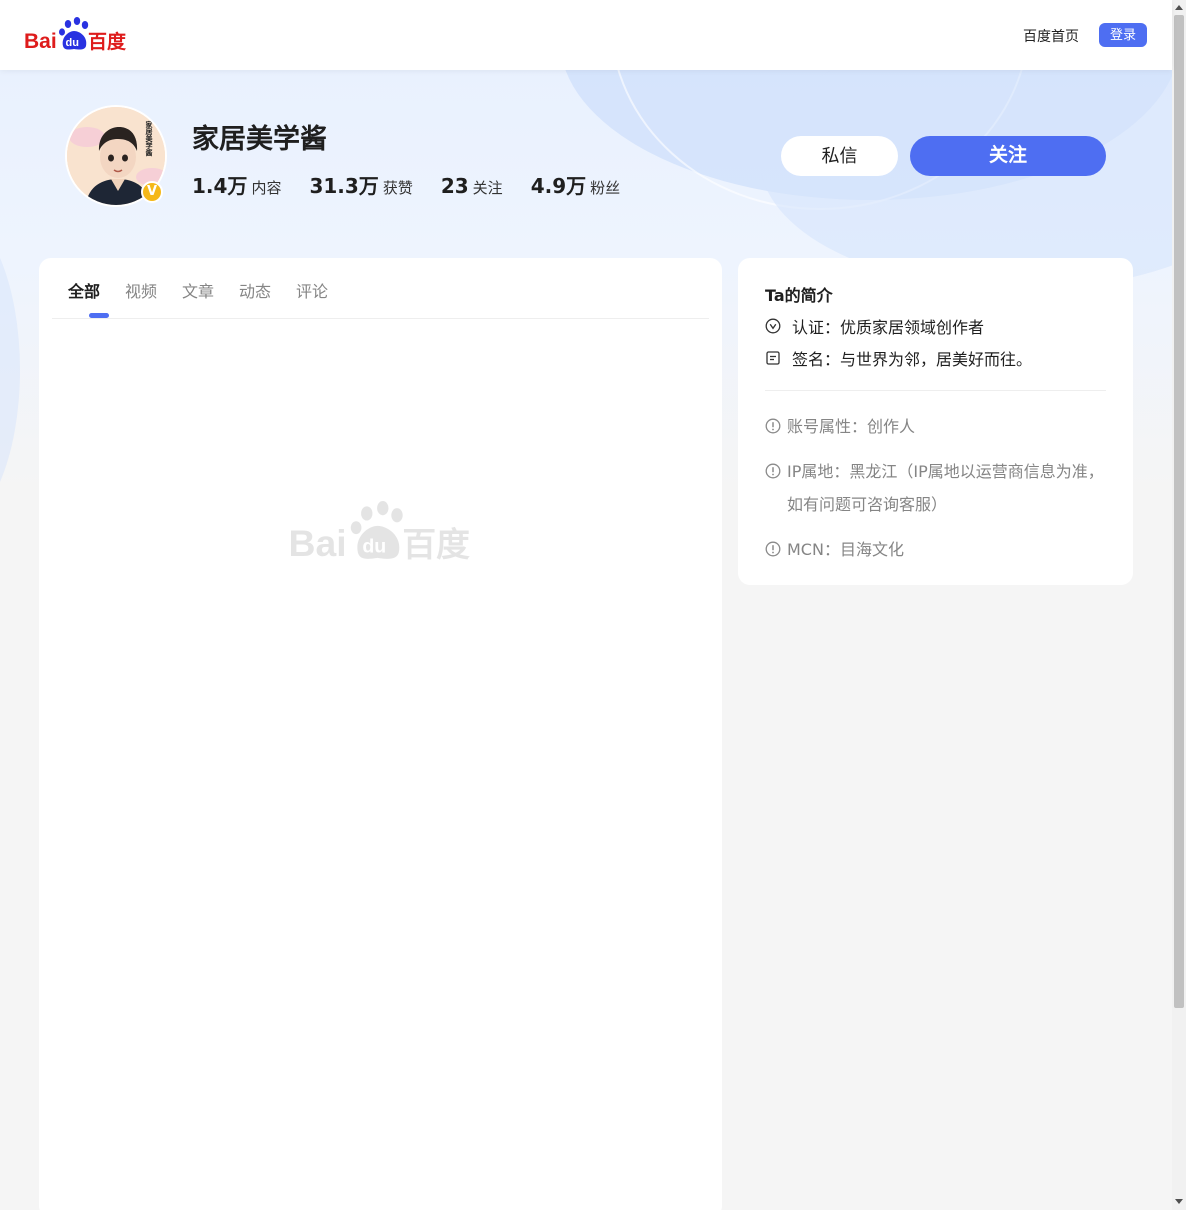  Describe the element at coordinates (586, 35) in the screenshot. I see `top-nav-bar: Bai du 百度 百度首页 登录` at that location.